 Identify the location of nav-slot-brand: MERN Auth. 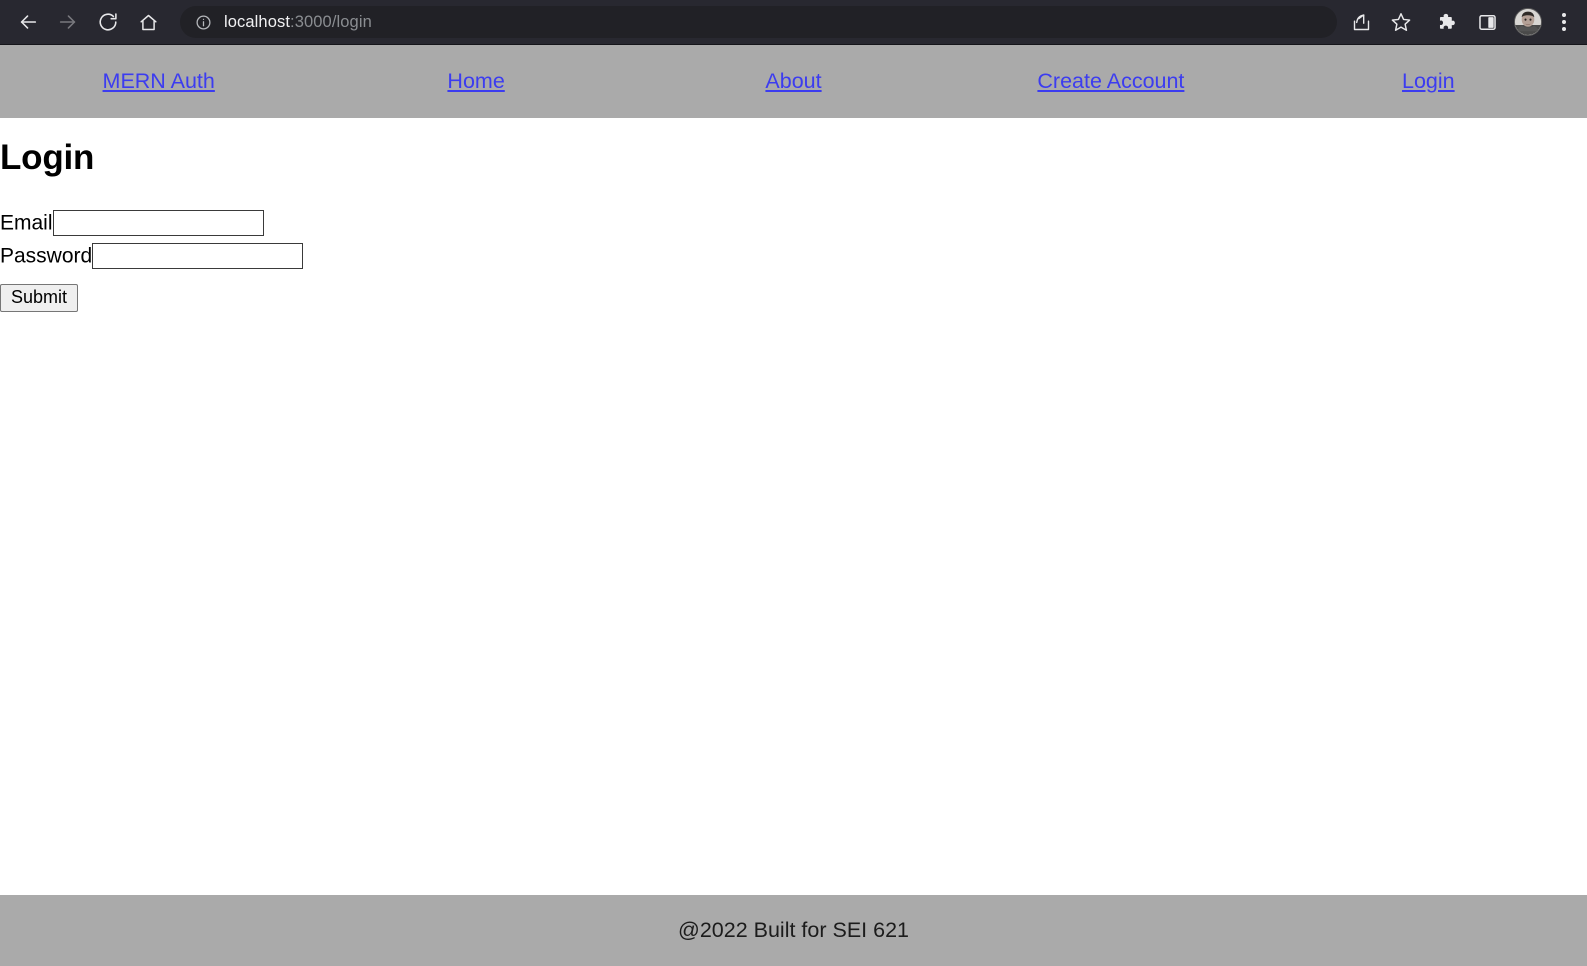
(158, 81).